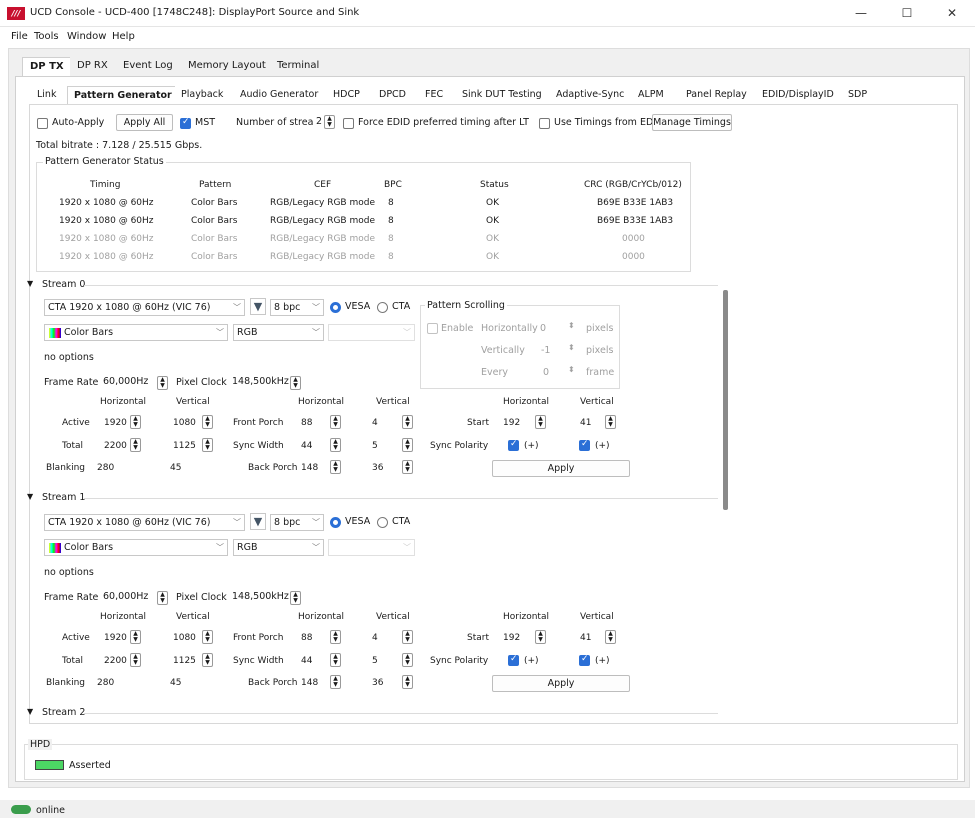  What do you see at coordinates (561, 683) in the screenshot?
I see `stream1-apply-button: Apply` at bounding box center [561, 683].